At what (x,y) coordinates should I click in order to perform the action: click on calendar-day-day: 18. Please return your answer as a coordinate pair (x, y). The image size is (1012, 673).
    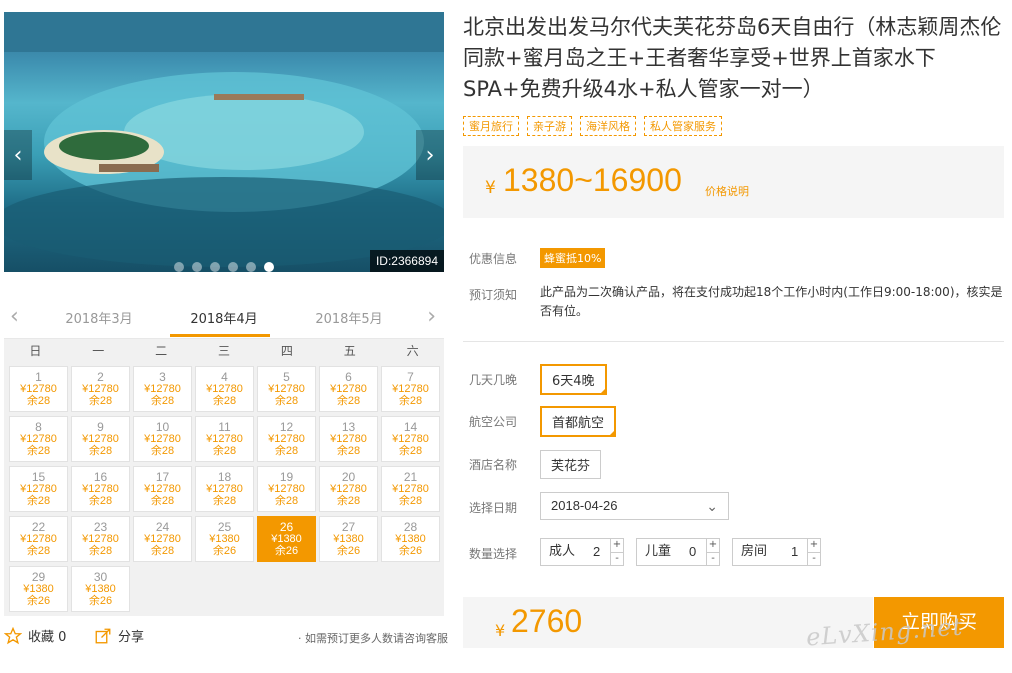
    Looking at the image, I should click on (224, 477).